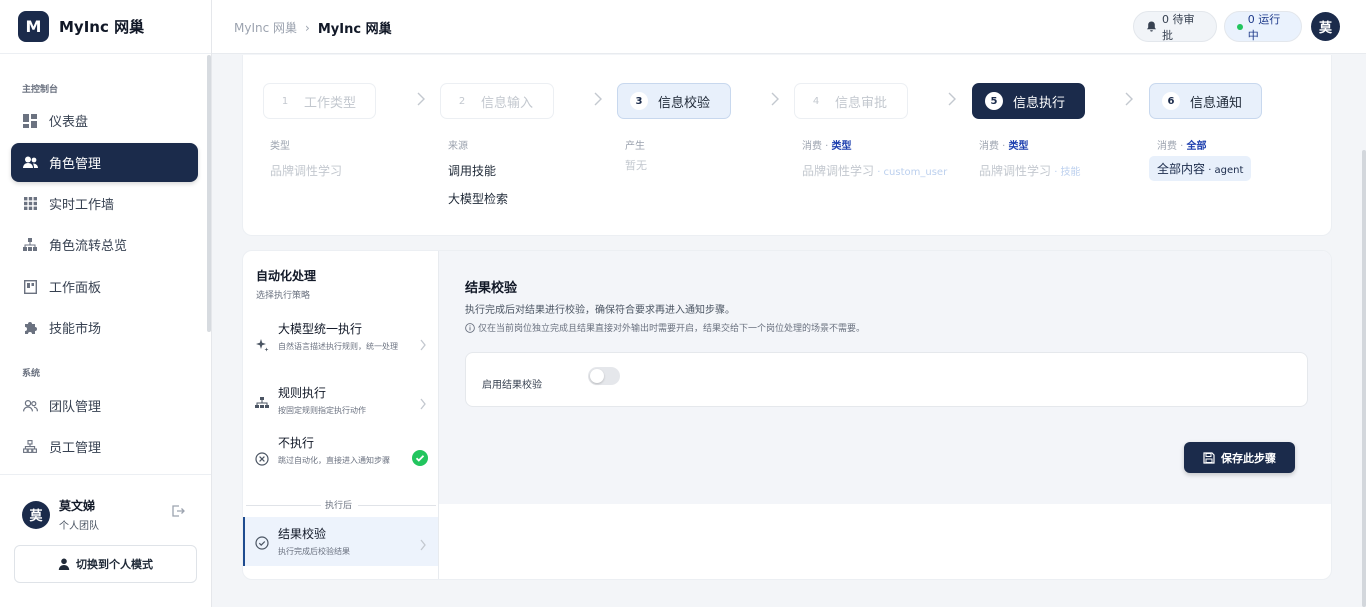  I want to click on step-meta-value: 暂无, so click(636, 165).